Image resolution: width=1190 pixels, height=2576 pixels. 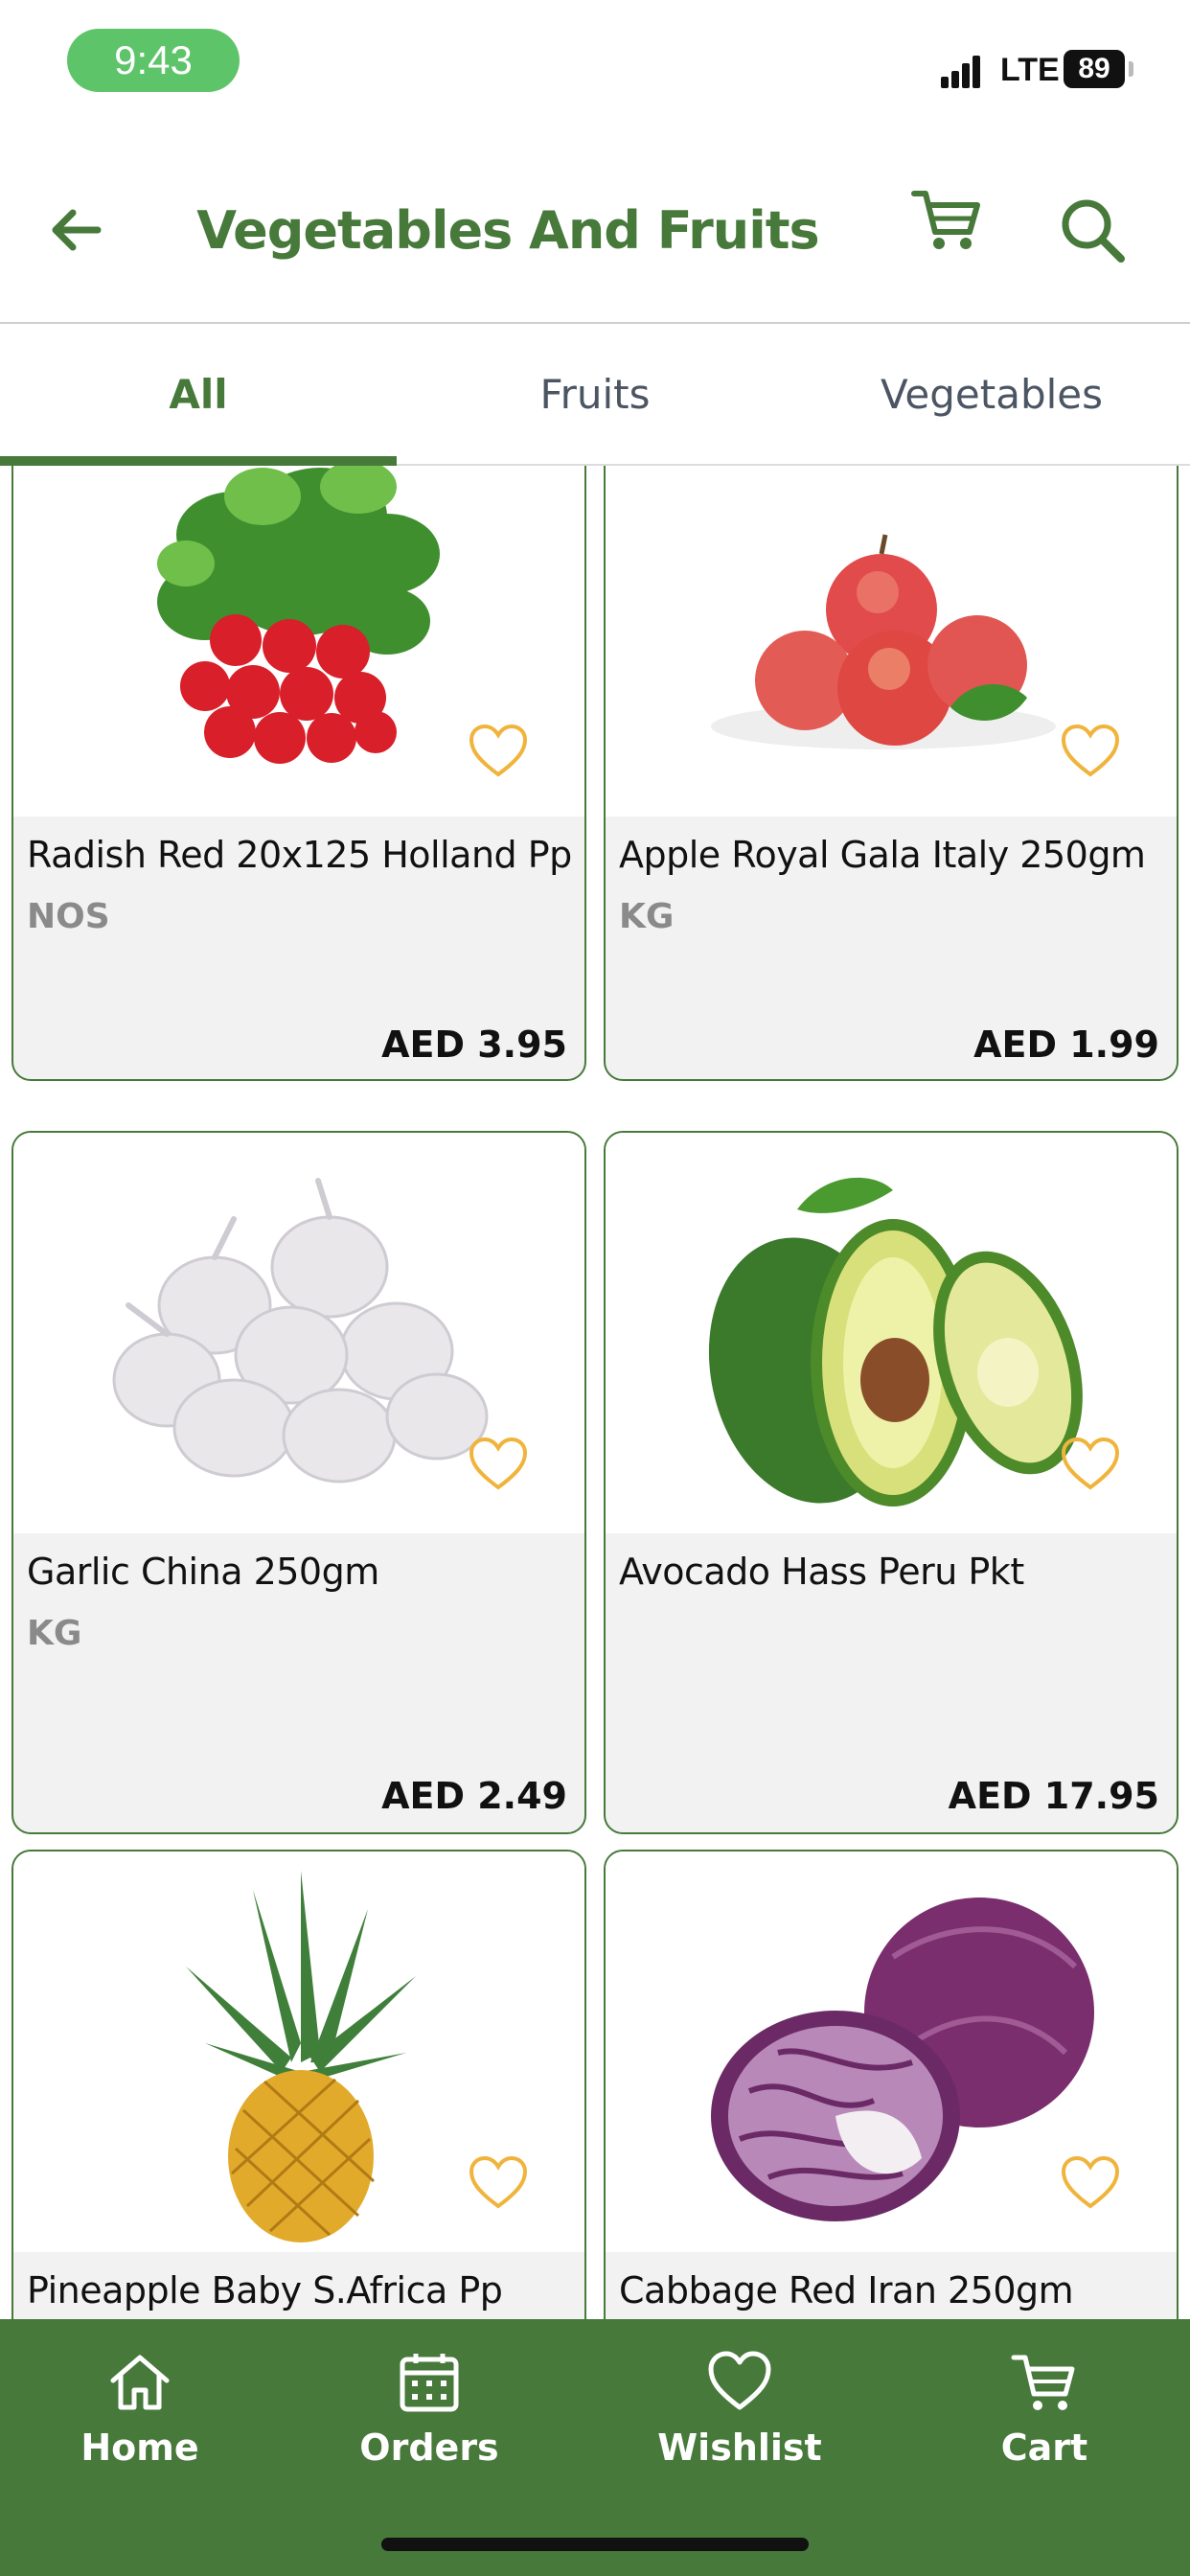 I want to click on product-unit: NOS, so click(x=68, y=916).